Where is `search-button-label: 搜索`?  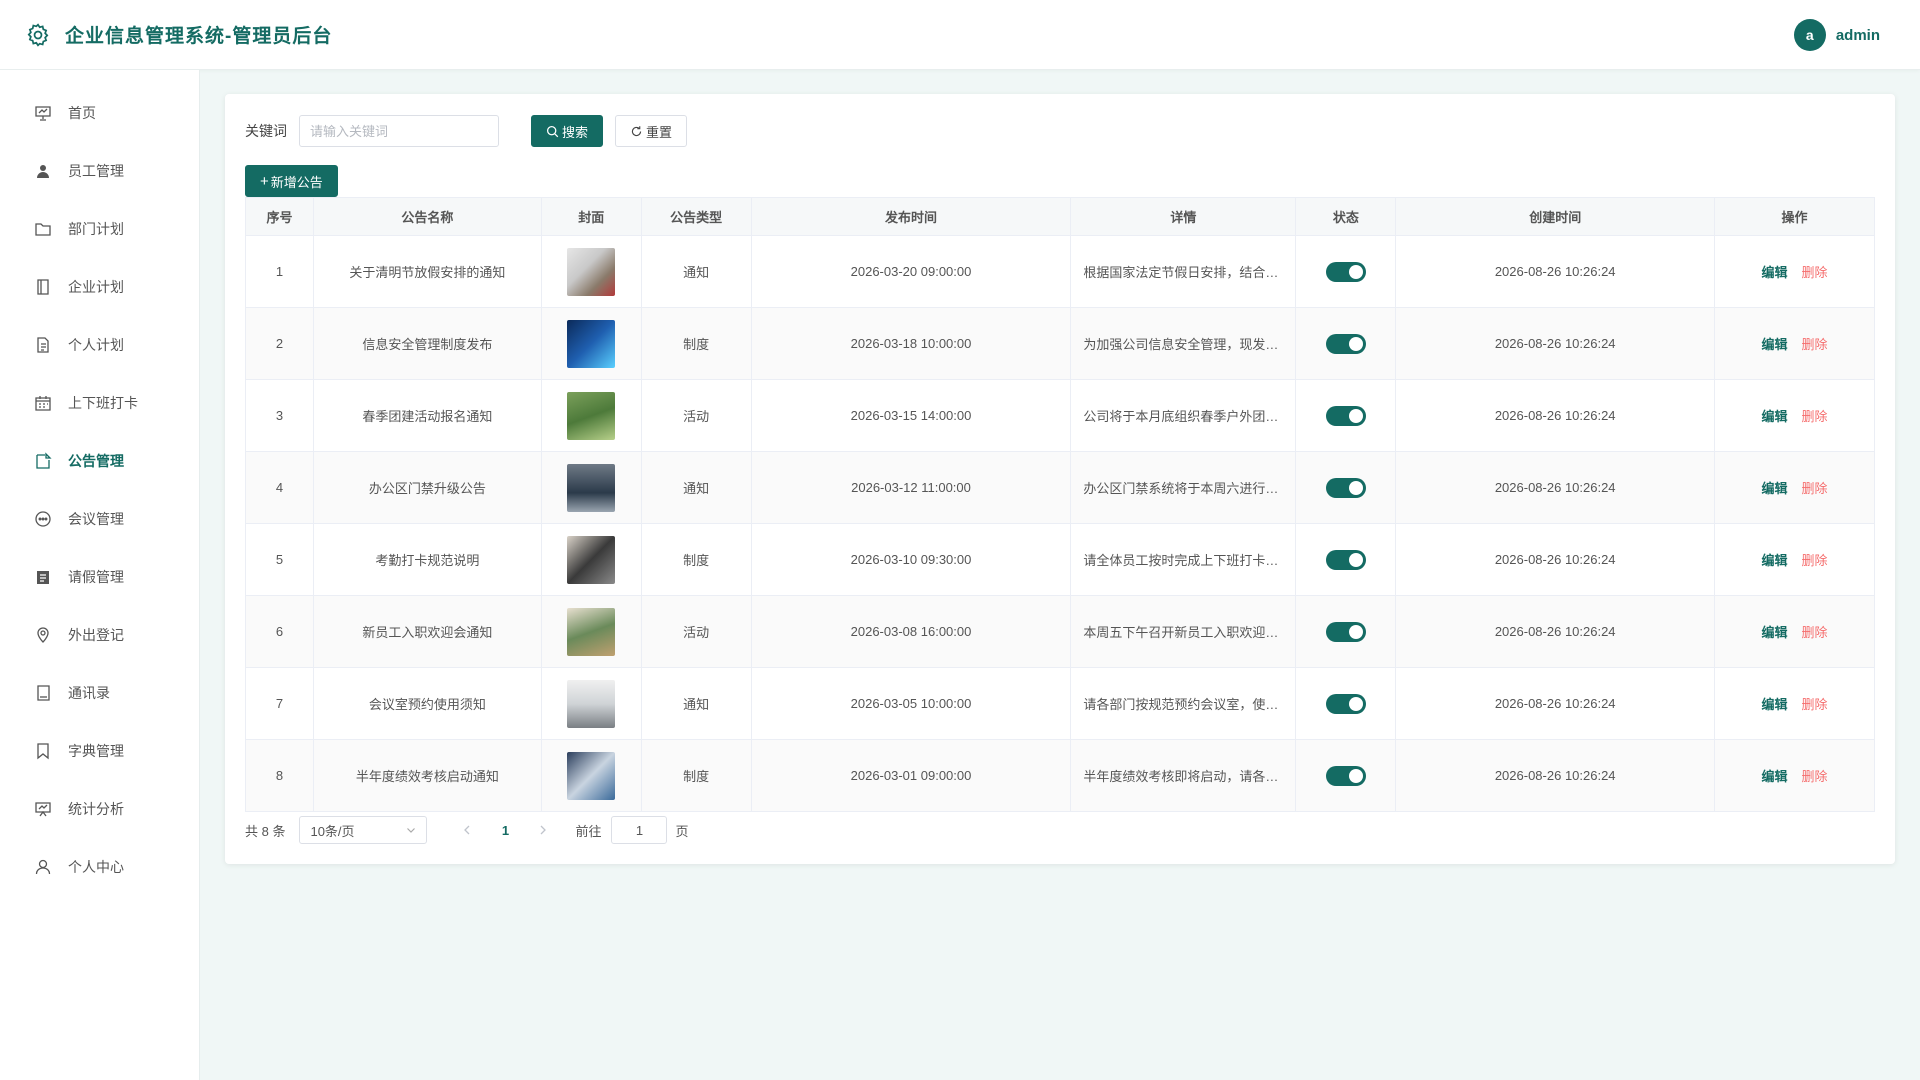 search-button-label: 搜索 is located at coordinates (575, 132).